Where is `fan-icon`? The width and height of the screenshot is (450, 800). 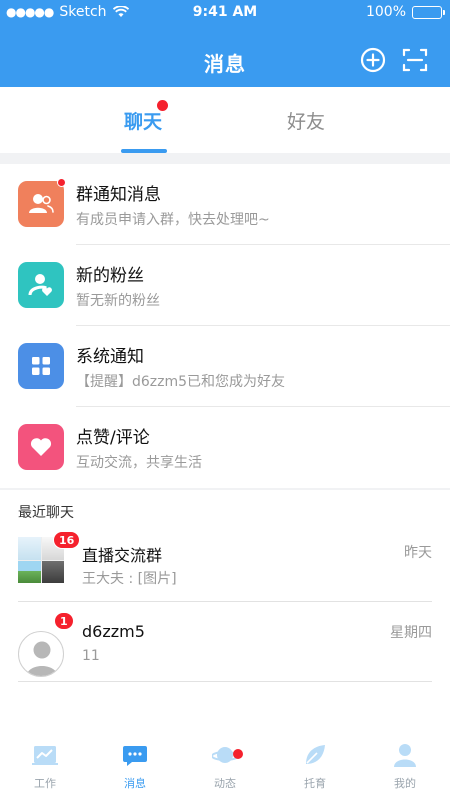 fan-icon is located at coordinates (41, 285).